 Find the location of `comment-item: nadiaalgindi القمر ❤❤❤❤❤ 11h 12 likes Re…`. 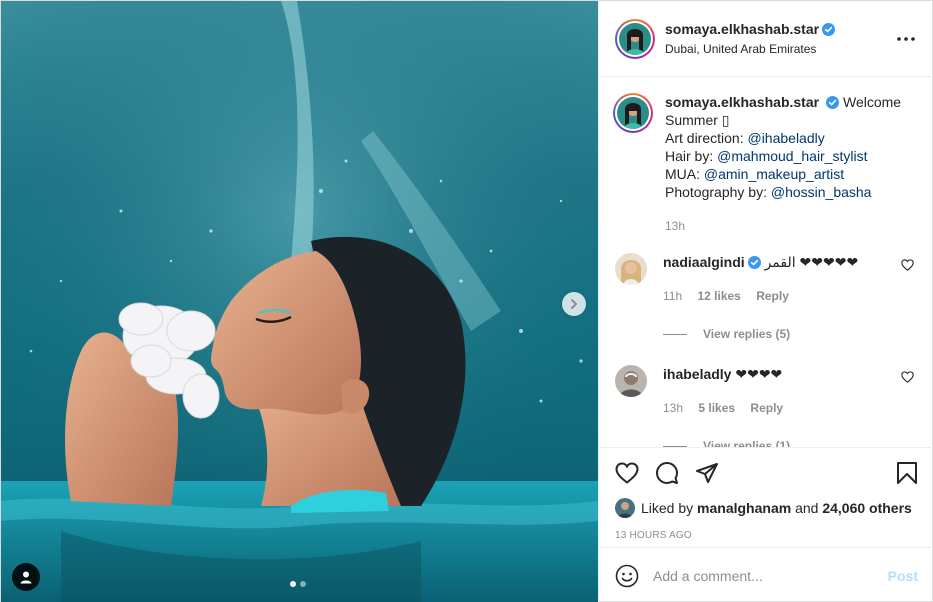

comment-item: nadiaalgindi القمر ❤❤❤❤❤ 11h 12 likes Re… is located at coordinates (765, 279).